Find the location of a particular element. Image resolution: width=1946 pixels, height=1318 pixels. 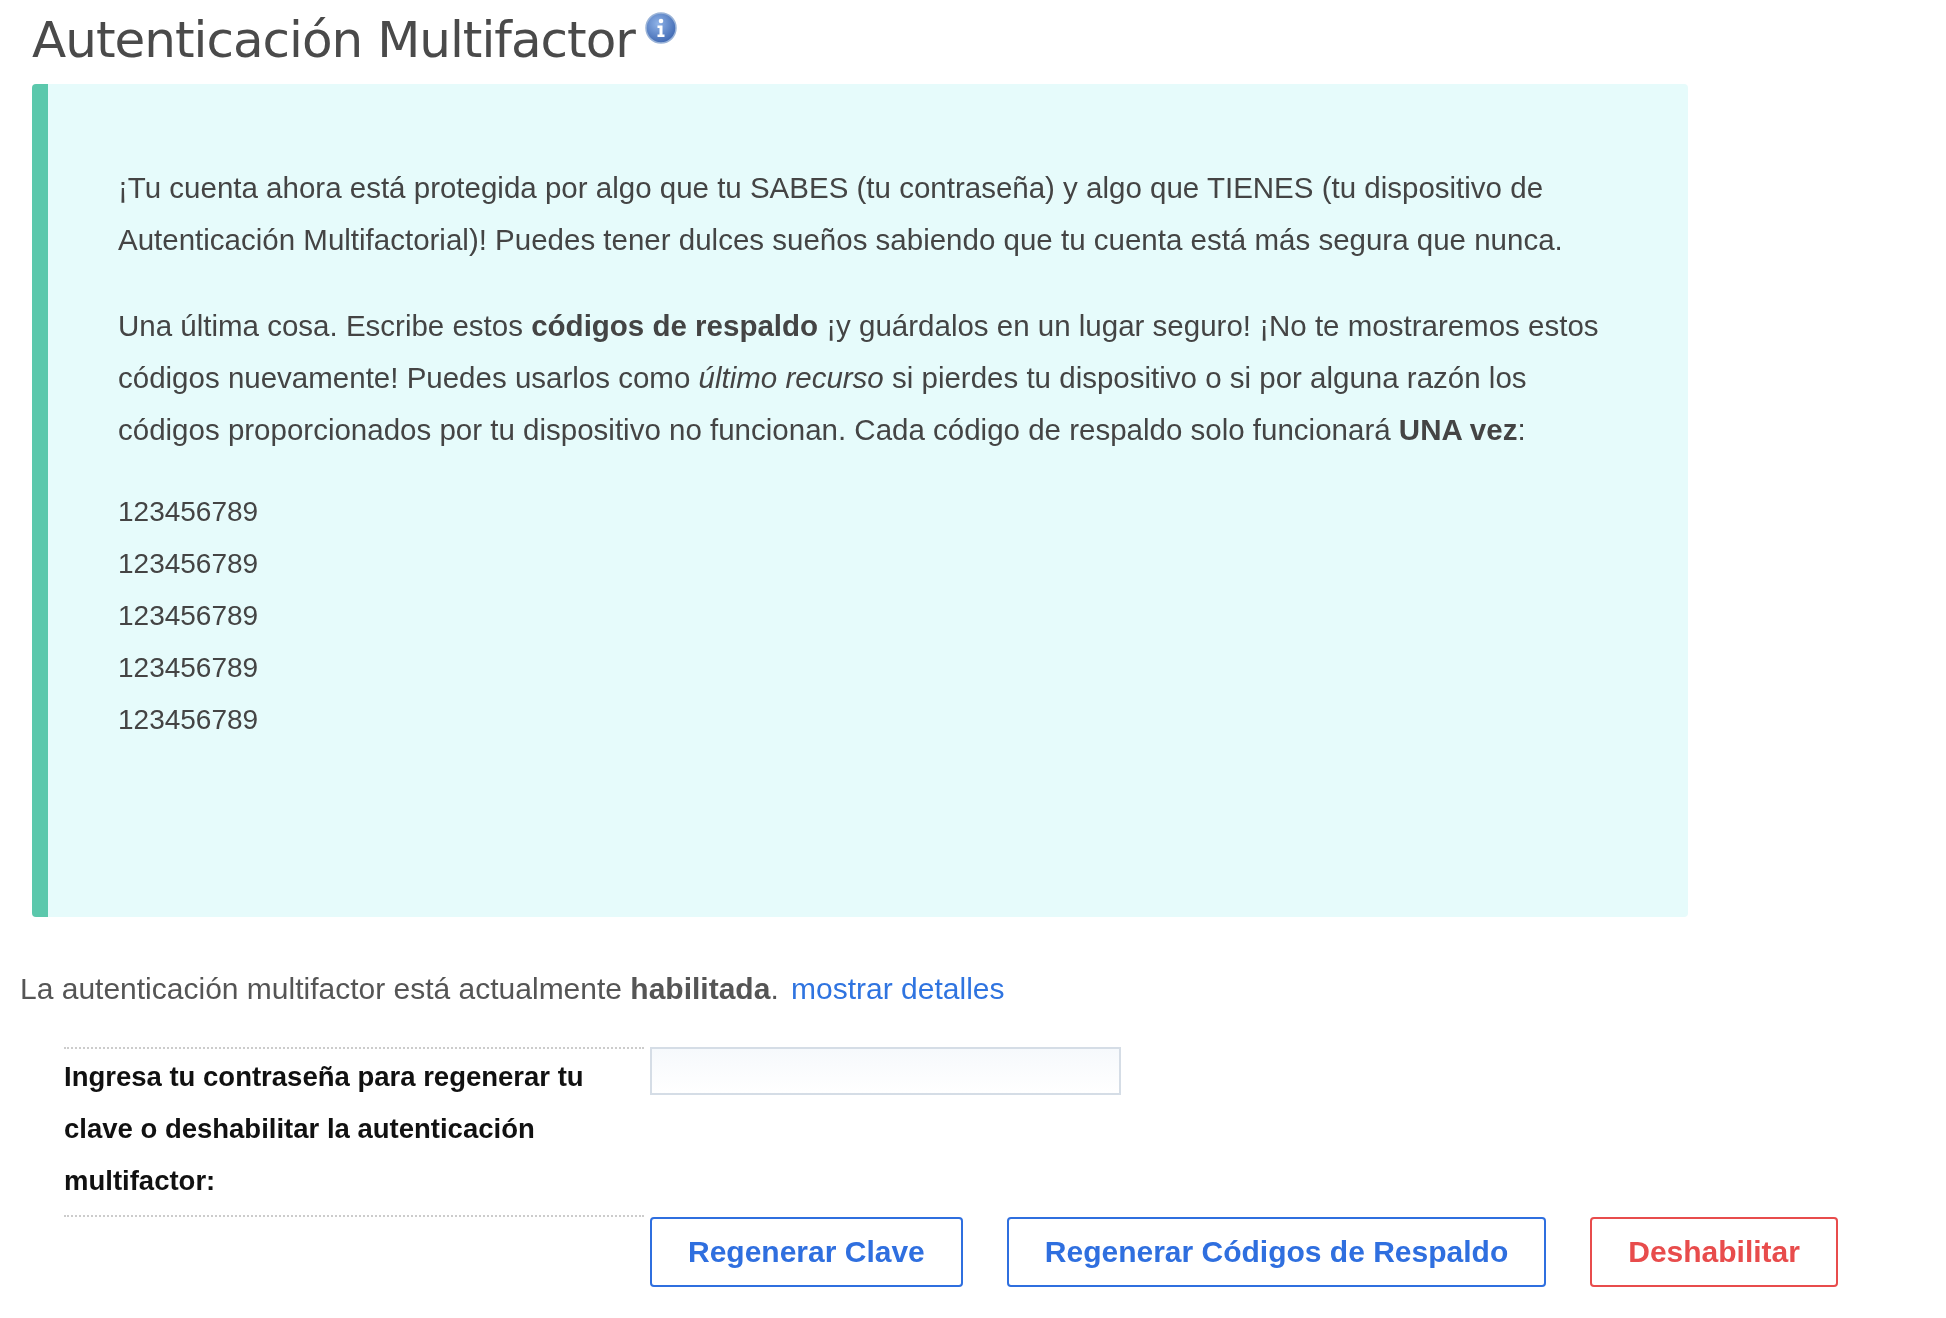

action-button: Regenerar Códigos de Respaldo is located at coordinates (1276, 1252).